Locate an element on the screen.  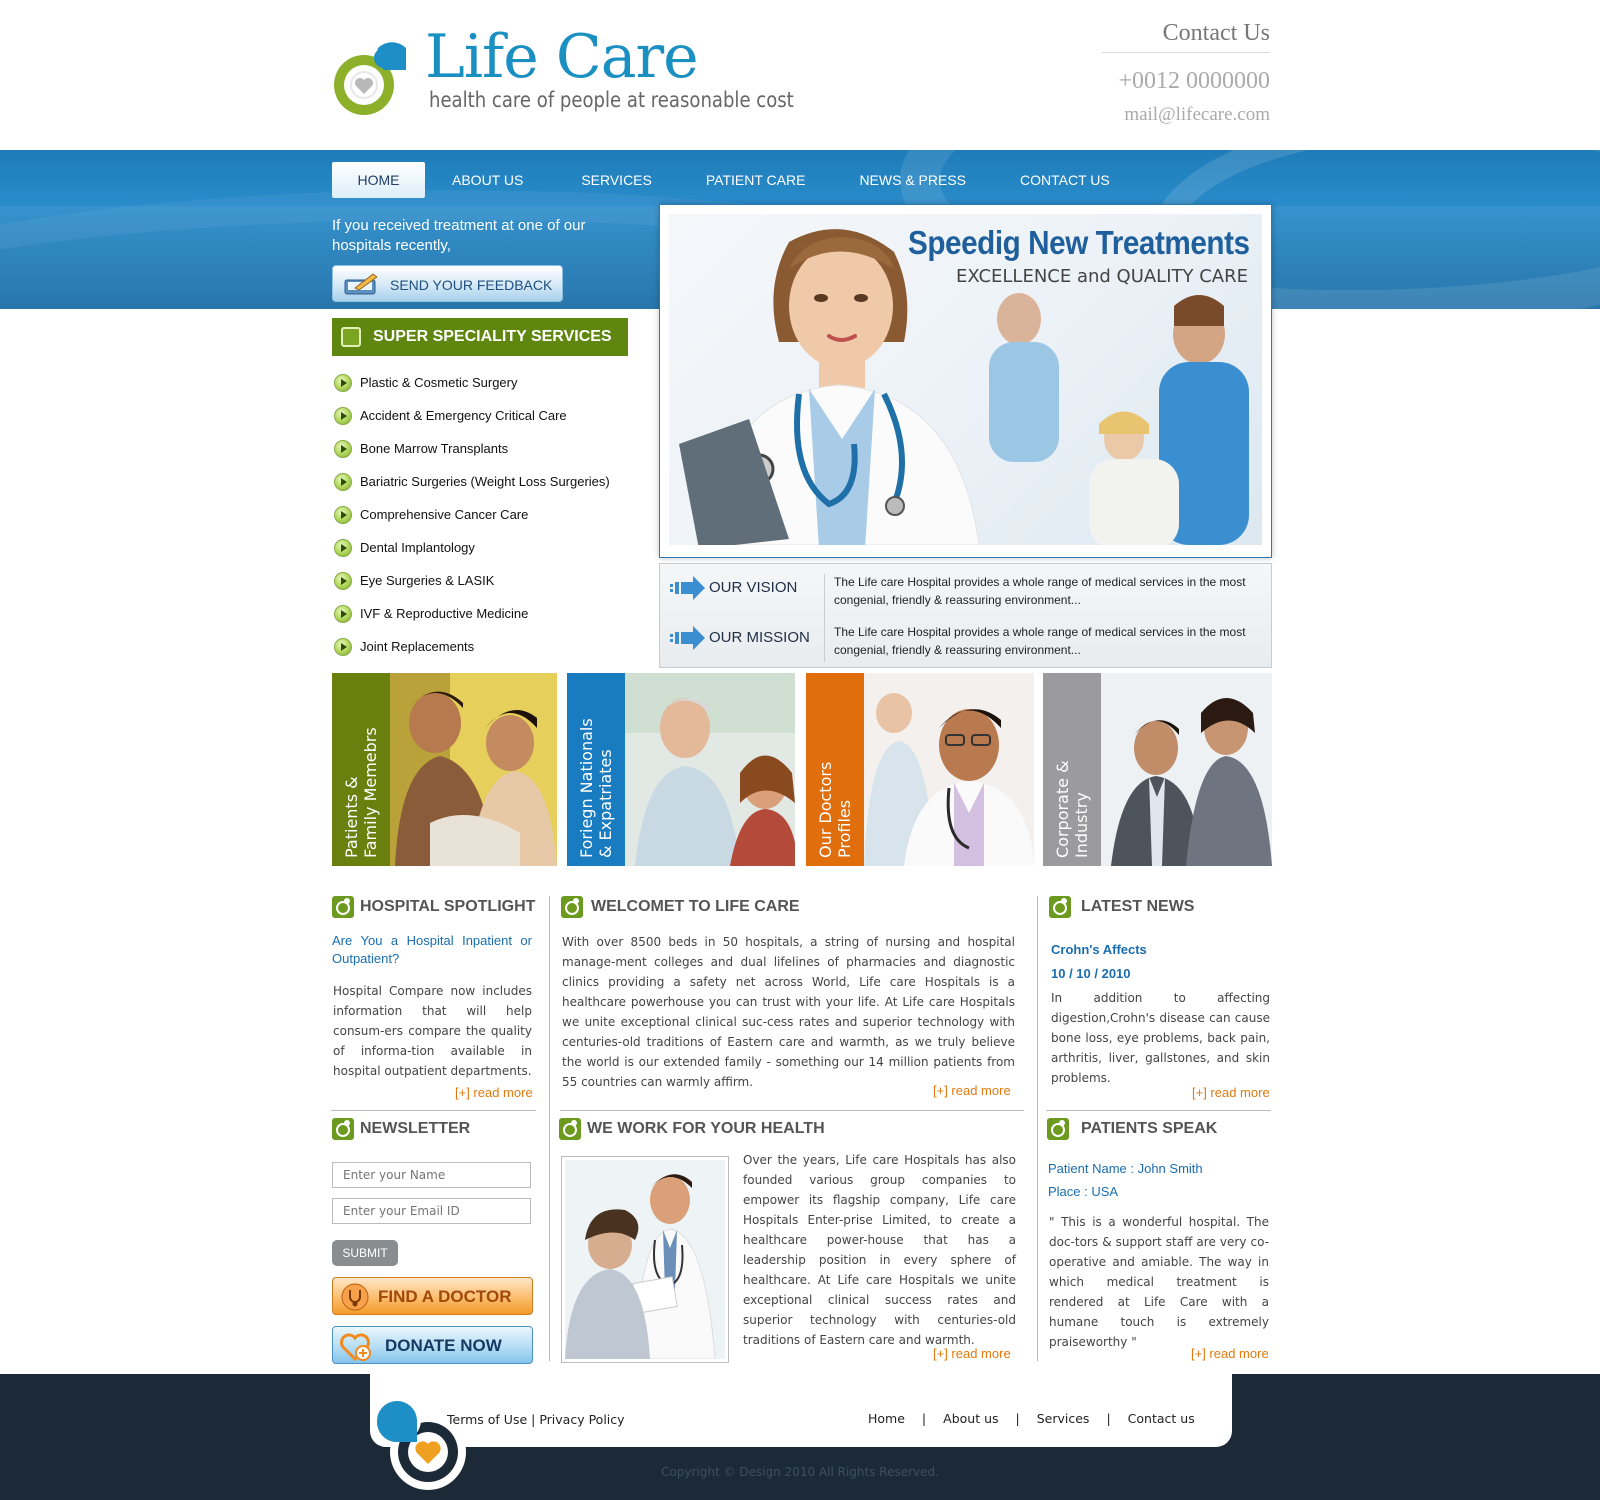
news-heading: LATEST NEWS is located at coordinates (1159, 909).